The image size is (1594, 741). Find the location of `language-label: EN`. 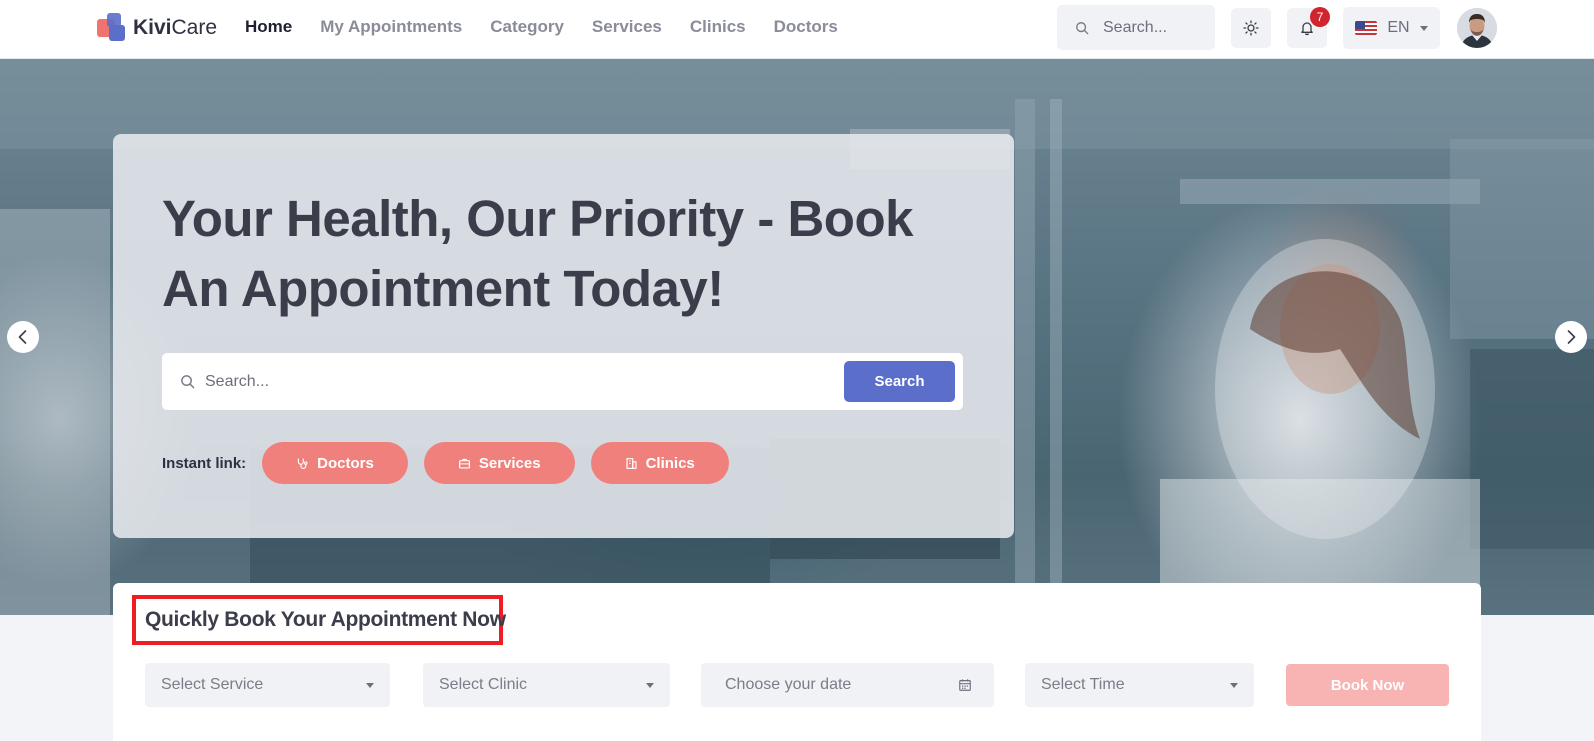

language-label: EN is located at coordinates (1398, 27).